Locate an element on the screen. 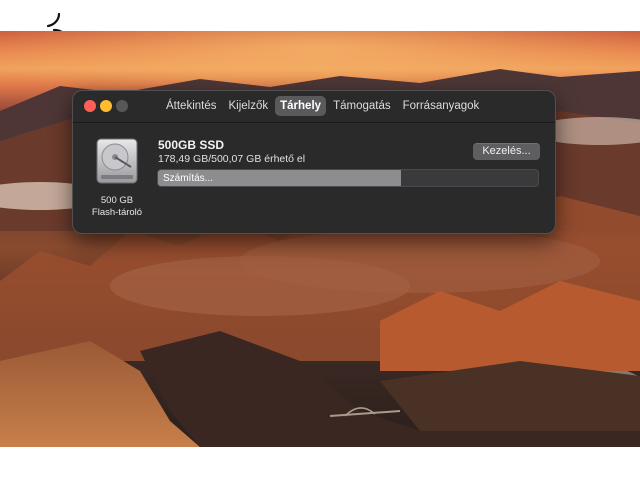 The height and width of the screenshot is (480, 640). tab-resources: Forrásanyagok is located at coordinates (441, 106).